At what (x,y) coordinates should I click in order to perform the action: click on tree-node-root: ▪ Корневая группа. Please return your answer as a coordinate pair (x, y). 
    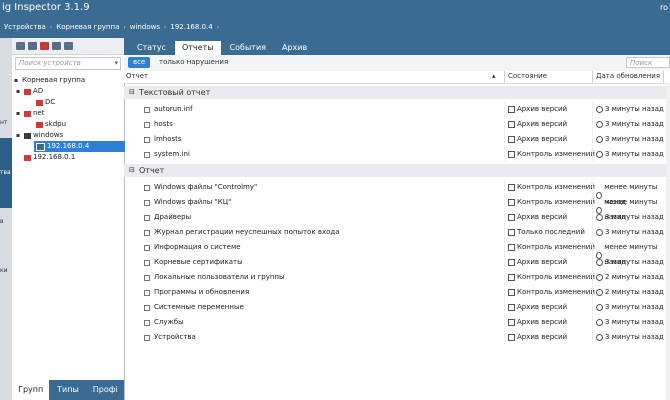
    Looking at the image, I should click on (49, 80).